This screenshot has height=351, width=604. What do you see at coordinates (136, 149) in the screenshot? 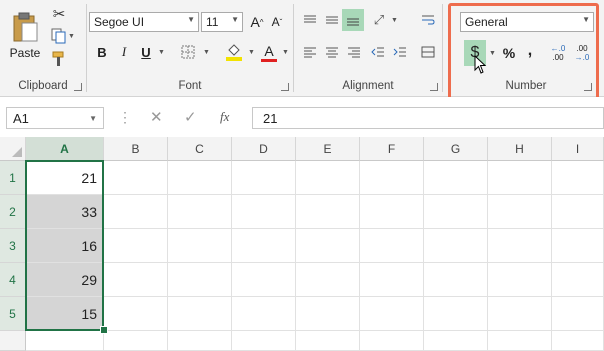
I see `column-header-b: B` at bounding box center [136, 149].